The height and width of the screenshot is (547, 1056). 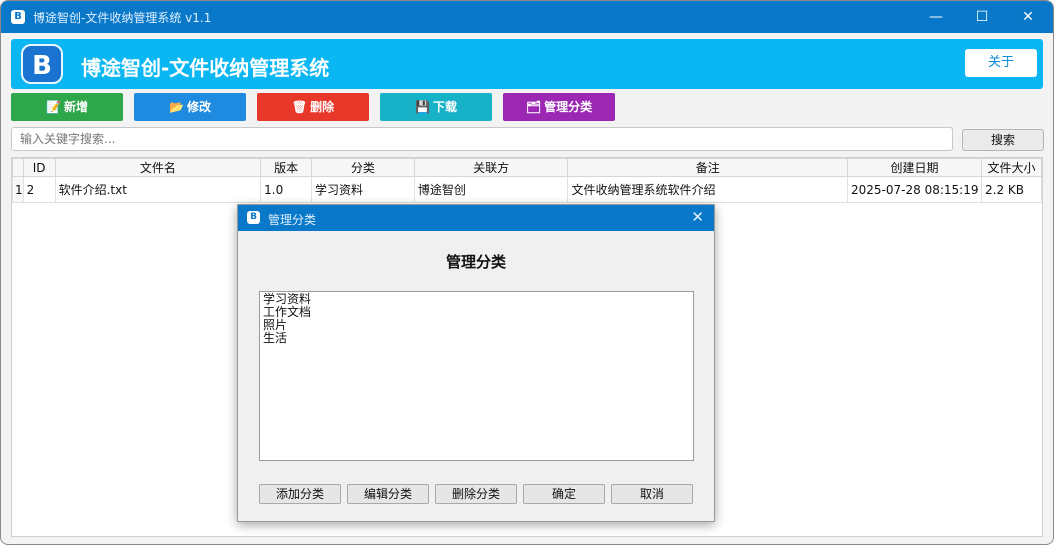 I want to click on save-icon: 💾, so click(x=422, y=107).